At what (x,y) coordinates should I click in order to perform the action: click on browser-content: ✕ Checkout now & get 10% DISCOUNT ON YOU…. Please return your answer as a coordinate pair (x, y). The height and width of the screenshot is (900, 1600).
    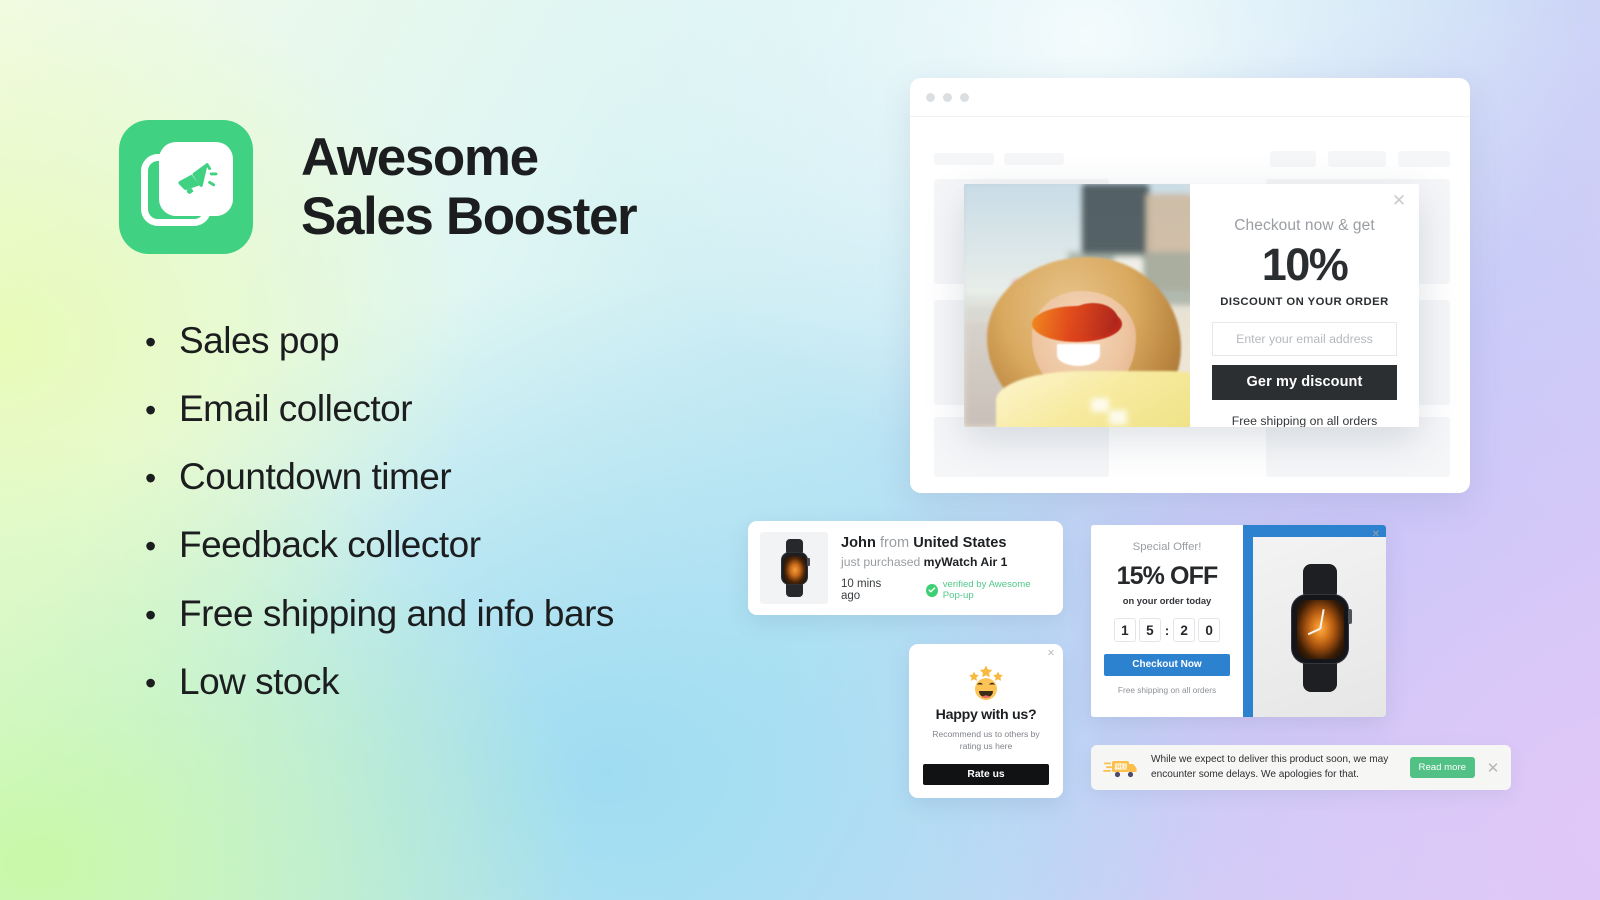
    Looking at the image, I should click on (1190, 305).